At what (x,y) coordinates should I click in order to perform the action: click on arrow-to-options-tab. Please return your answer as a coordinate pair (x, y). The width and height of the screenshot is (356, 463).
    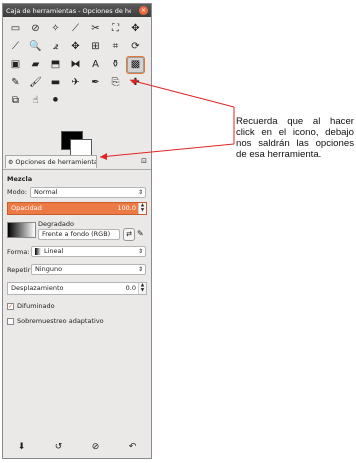
    Looking at the image, I should click on (167, 150).